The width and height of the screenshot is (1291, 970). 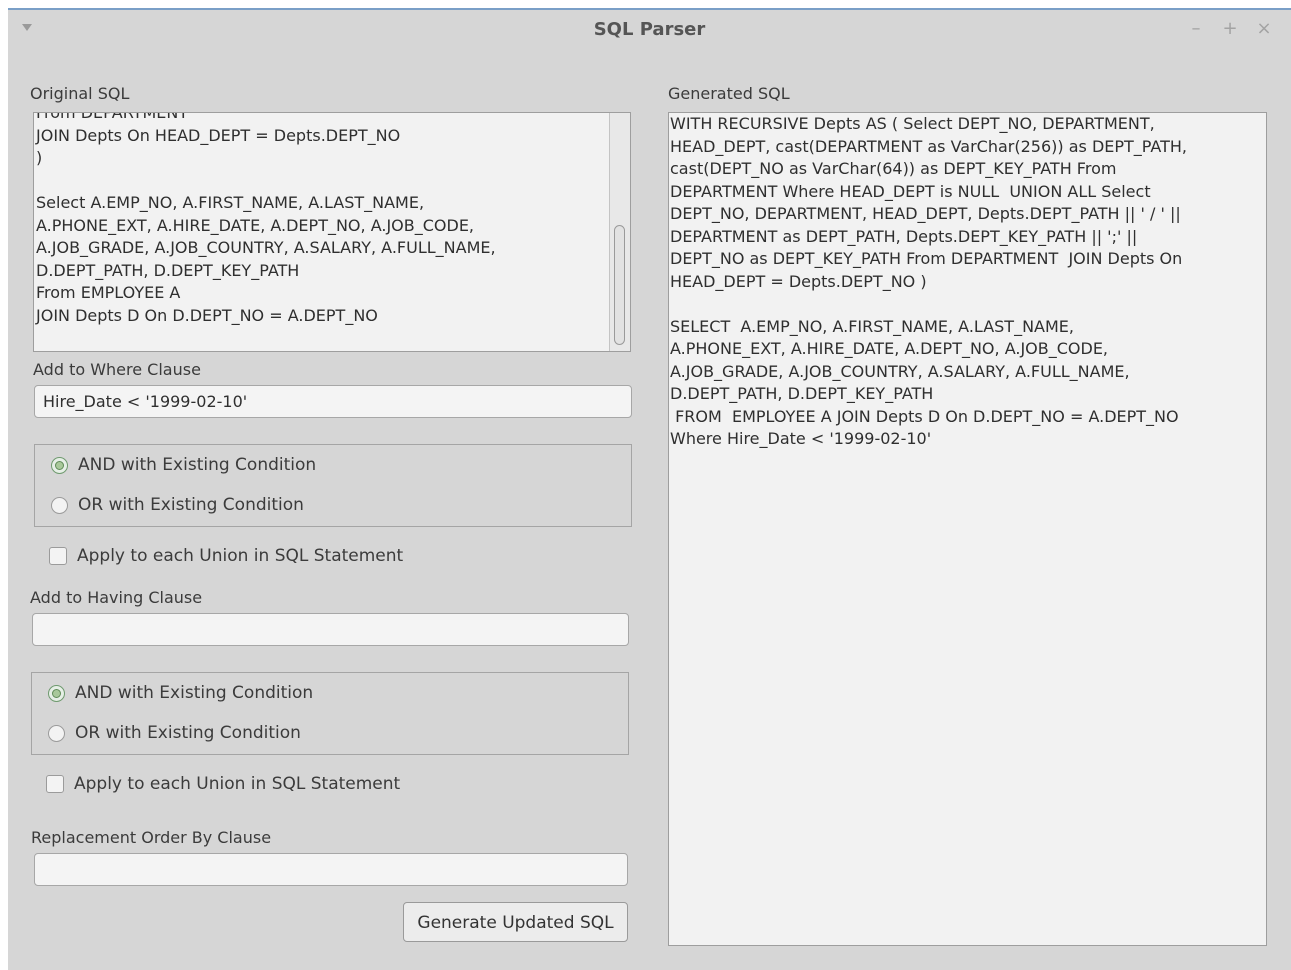 What do you see at coordinates (59, 505) in the screenshot?
I see `where-or-radio` at bounding box center [59, 505].